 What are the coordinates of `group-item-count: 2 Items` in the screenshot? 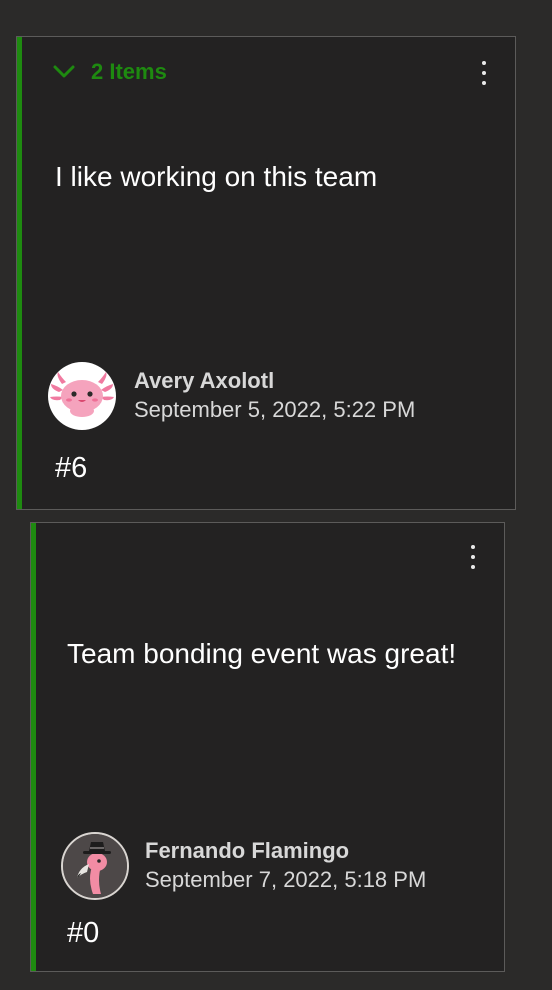 It's located at (129, 71).